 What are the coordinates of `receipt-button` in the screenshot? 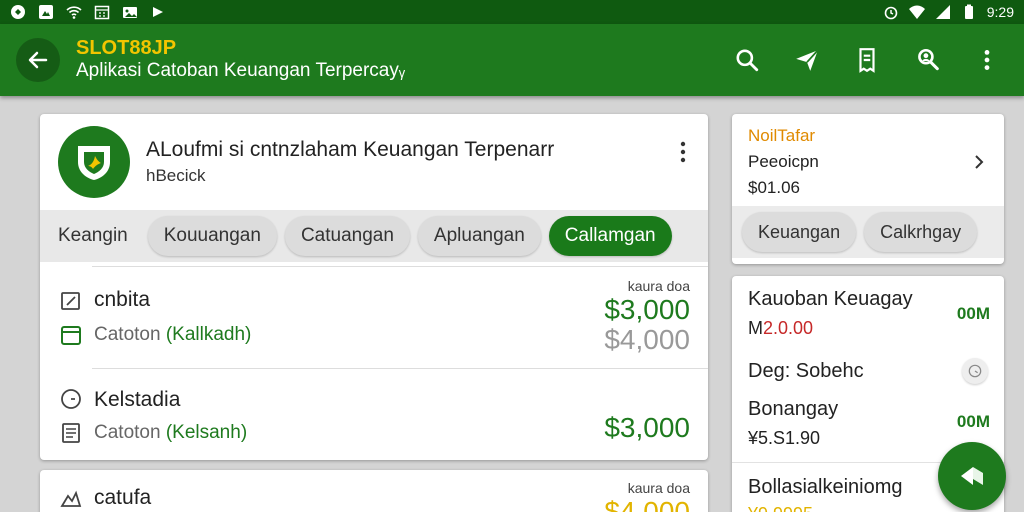 It's located at (867, 60).